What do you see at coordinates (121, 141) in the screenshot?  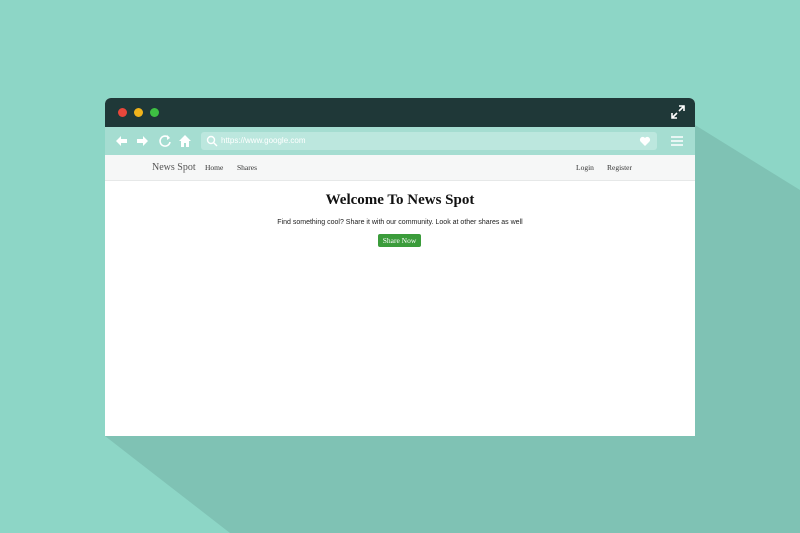 I see `back-arrow-icon` at bounding box center [121, 141].